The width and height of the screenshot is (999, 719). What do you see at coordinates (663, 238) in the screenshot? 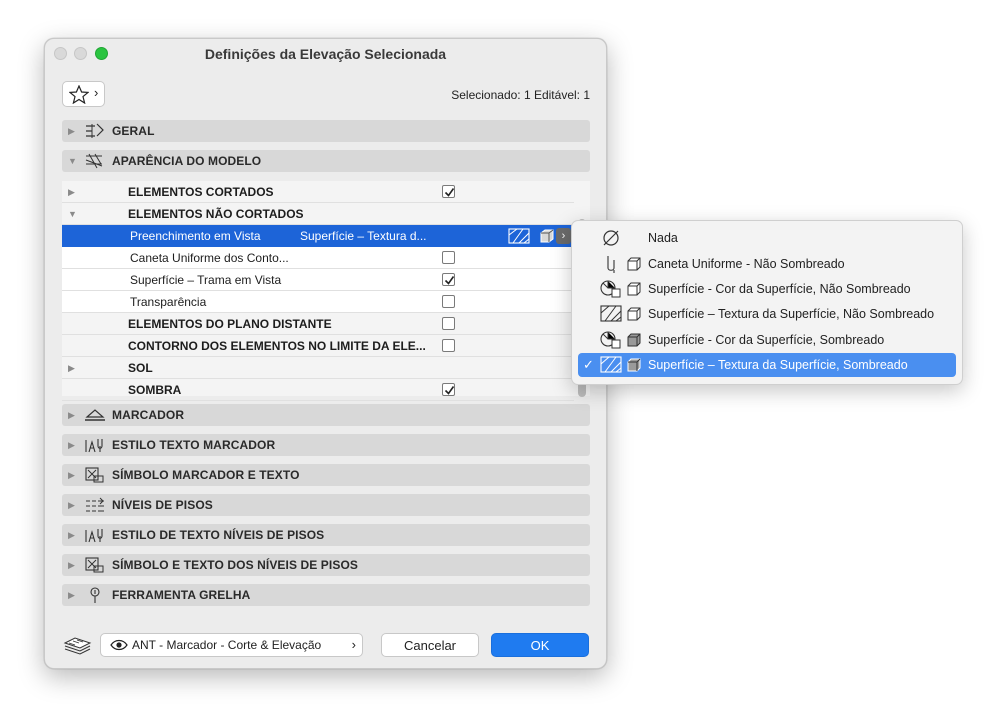
I see `menu-item-label: Nada` at bounding box center [663, 238].